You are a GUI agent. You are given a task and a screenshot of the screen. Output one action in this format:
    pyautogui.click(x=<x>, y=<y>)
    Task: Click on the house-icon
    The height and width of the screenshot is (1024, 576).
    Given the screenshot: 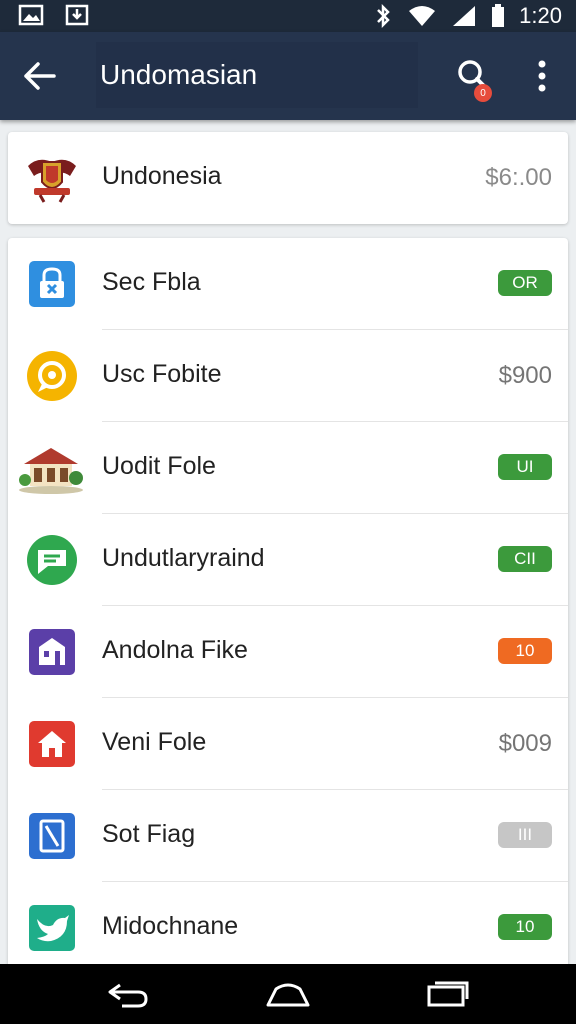 What is the action you would take?
    pyautogui.click(x=51, y=468)
    